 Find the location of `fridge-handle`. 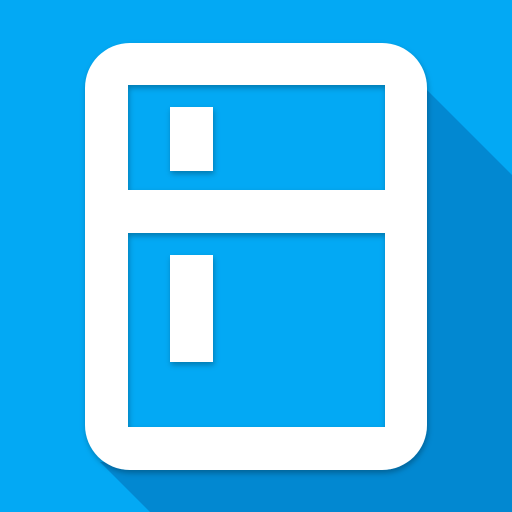

fridge-handle is located at coordinates (191, 308).